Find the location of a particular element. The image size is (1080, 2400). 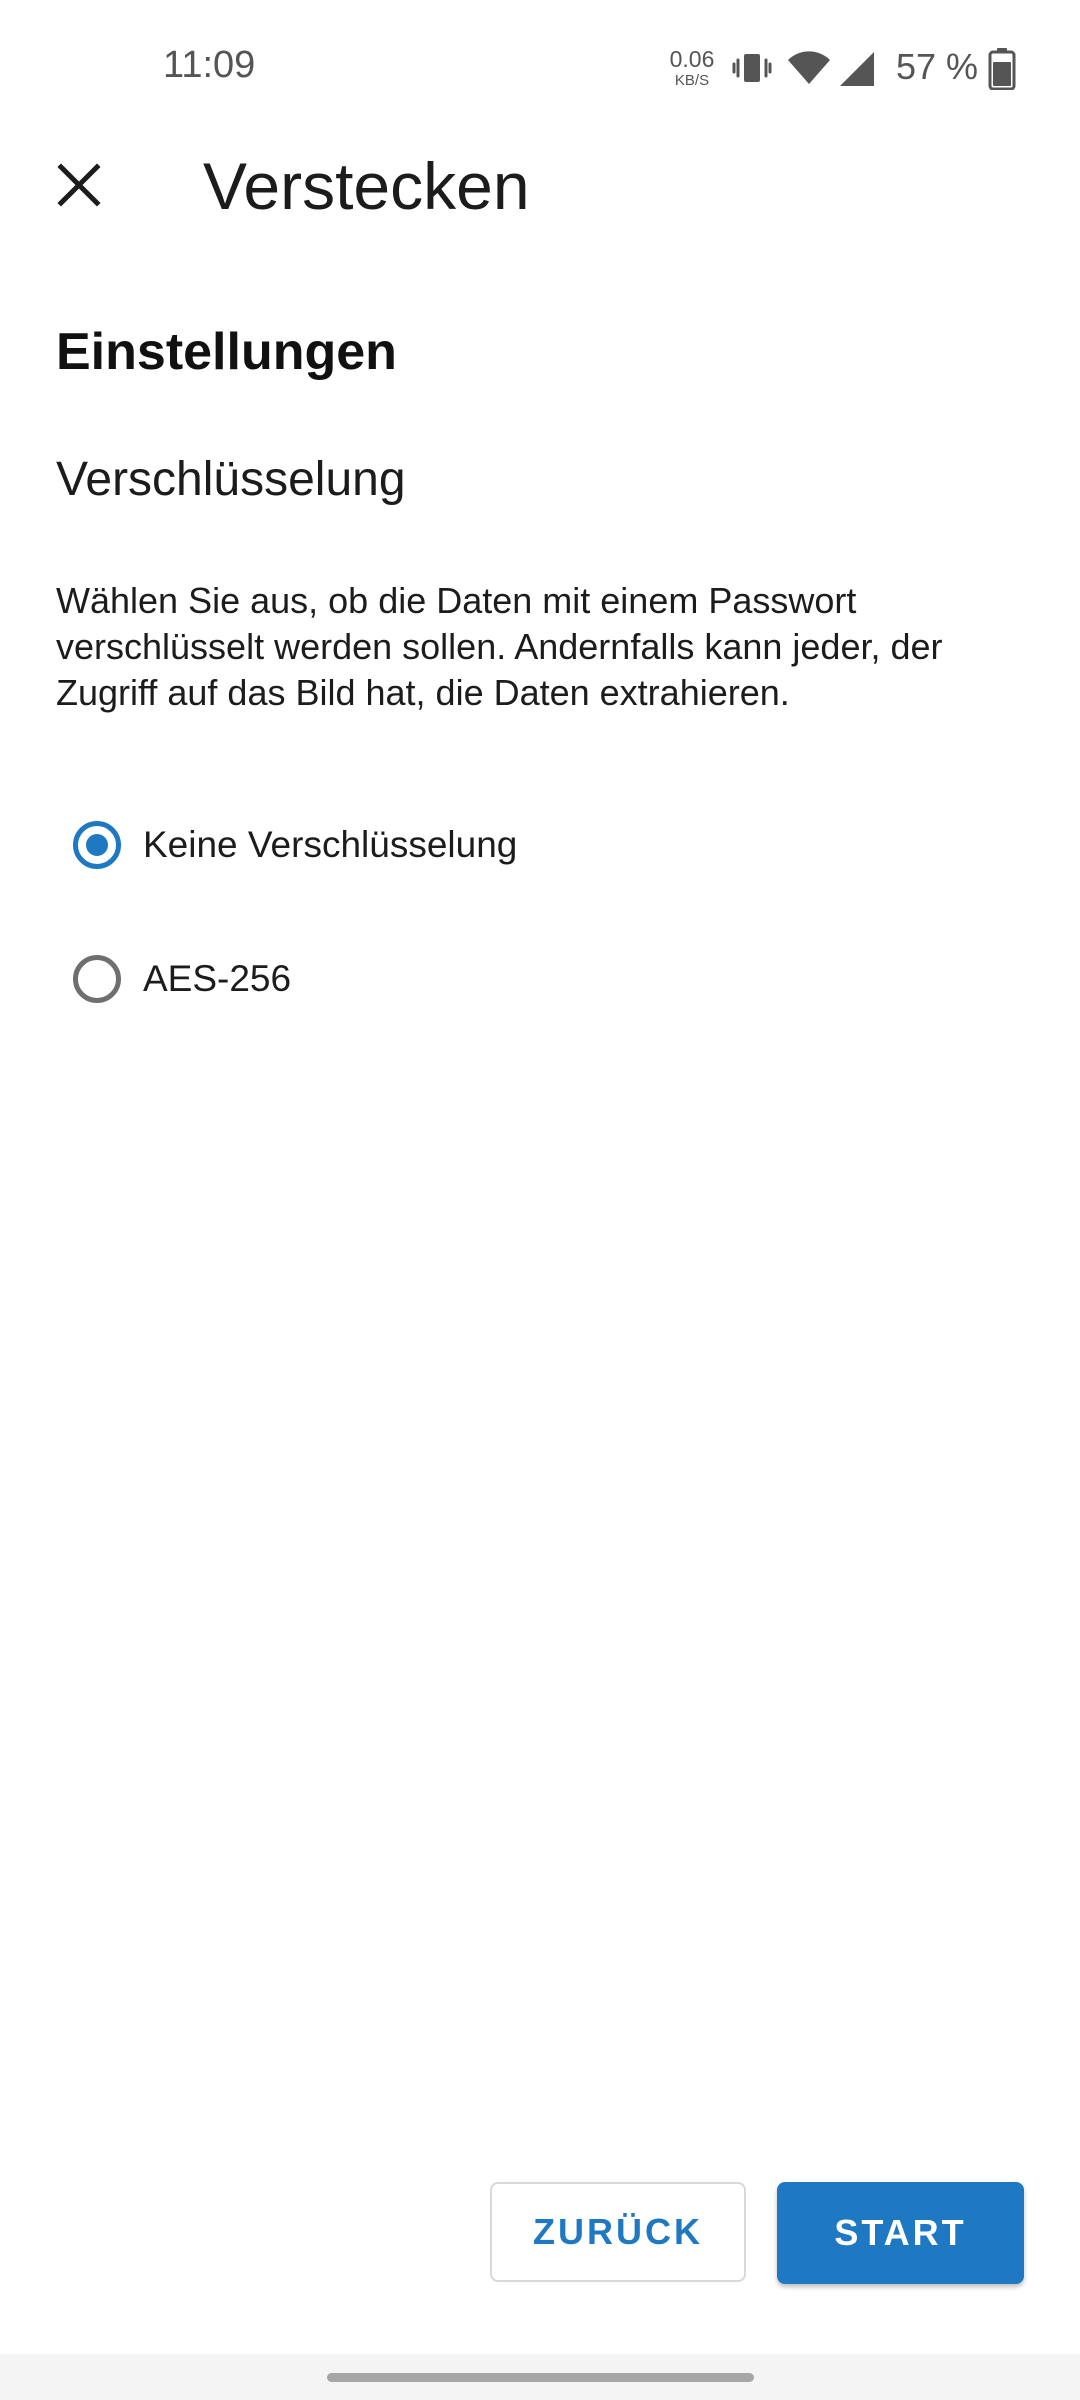

close-icon is located at coordinates (79, 185).